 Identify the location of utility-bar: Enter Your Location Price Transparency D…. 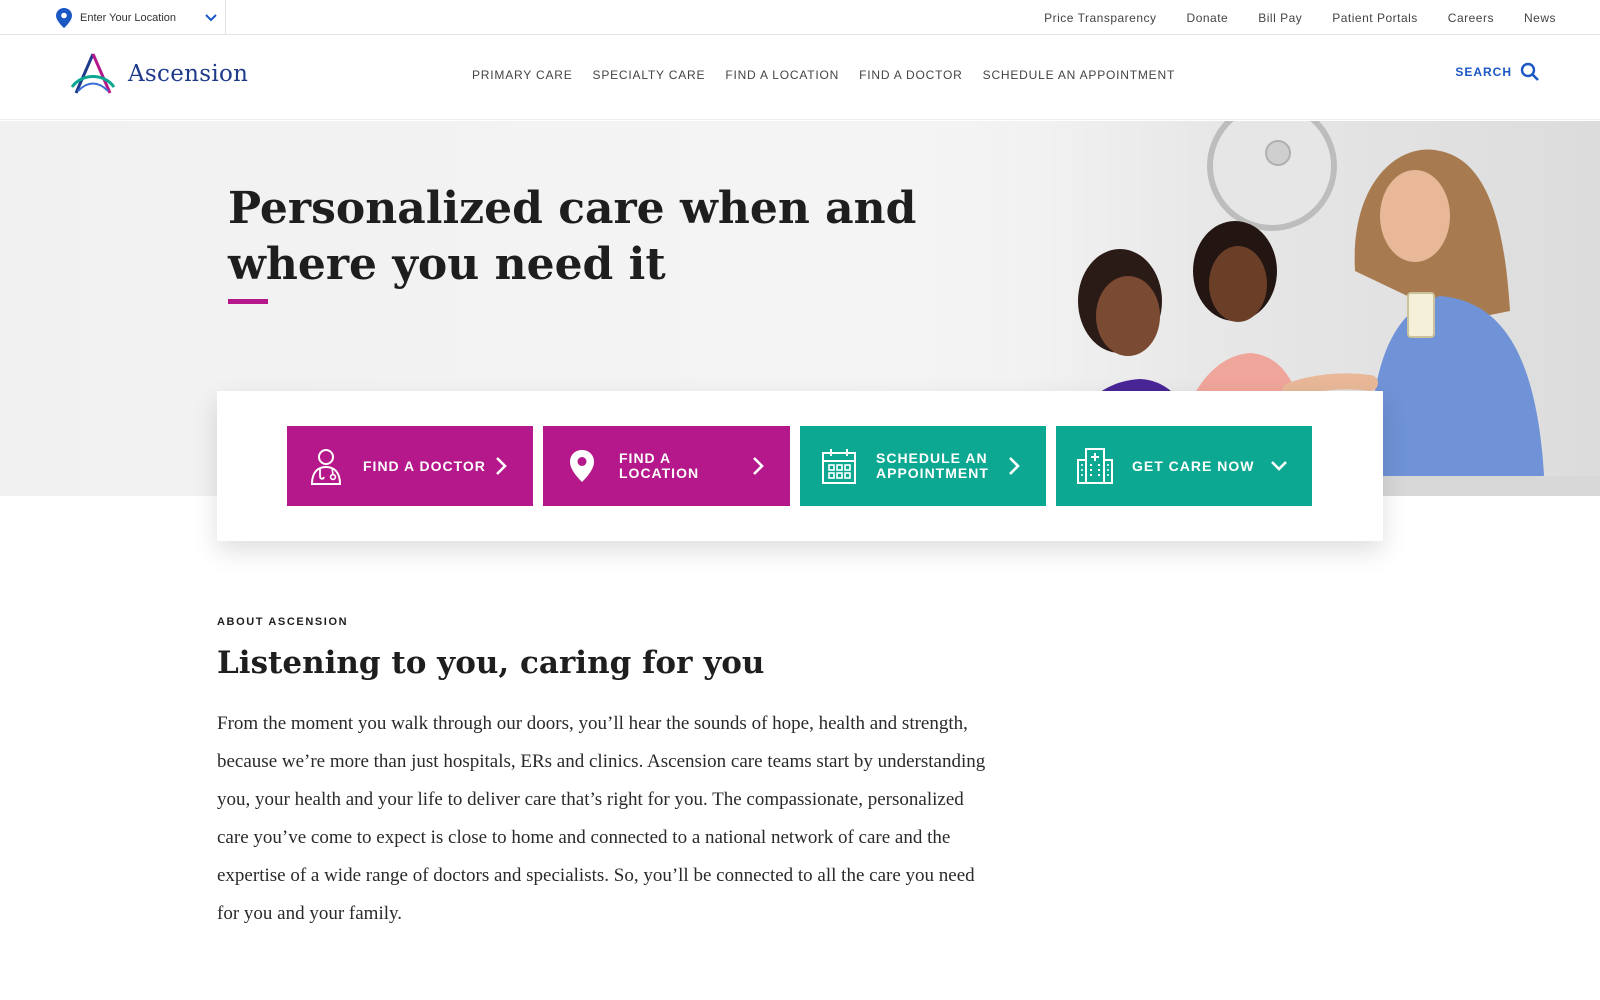
(800, 17).